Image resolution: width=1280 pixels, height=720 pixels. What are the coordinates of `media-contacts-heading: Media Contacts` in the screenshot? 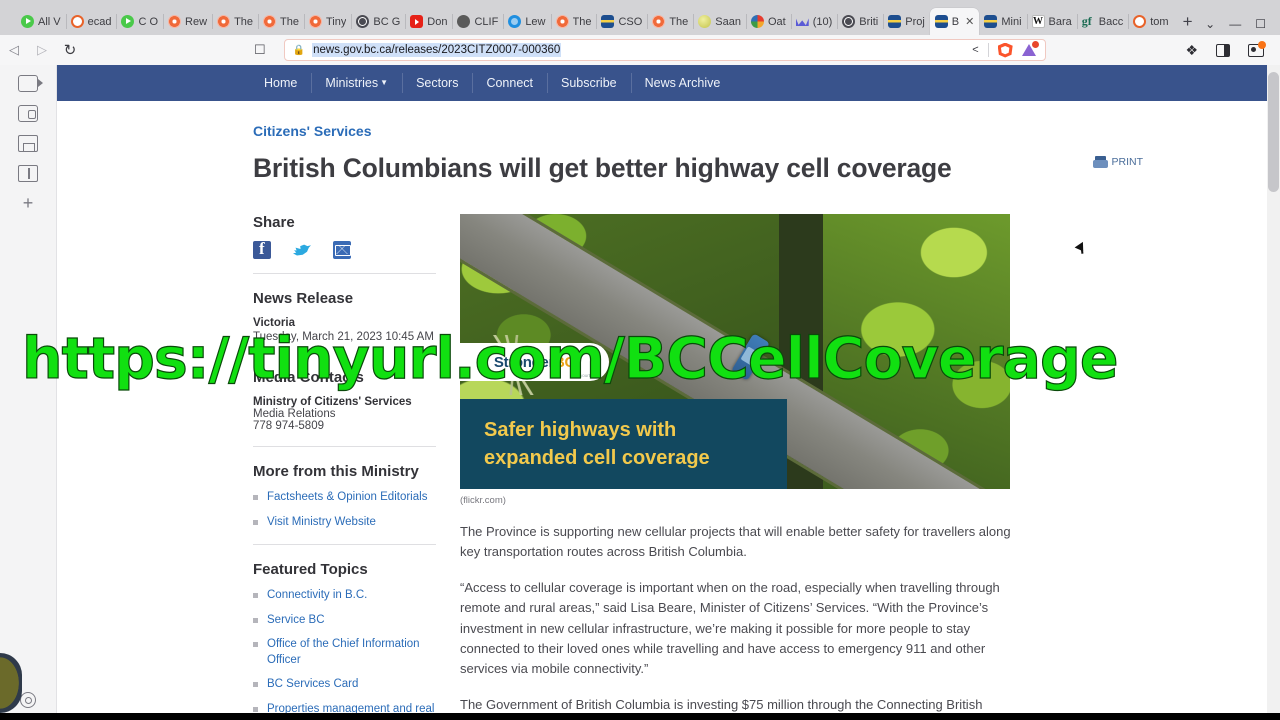 It's located at (308, 377).